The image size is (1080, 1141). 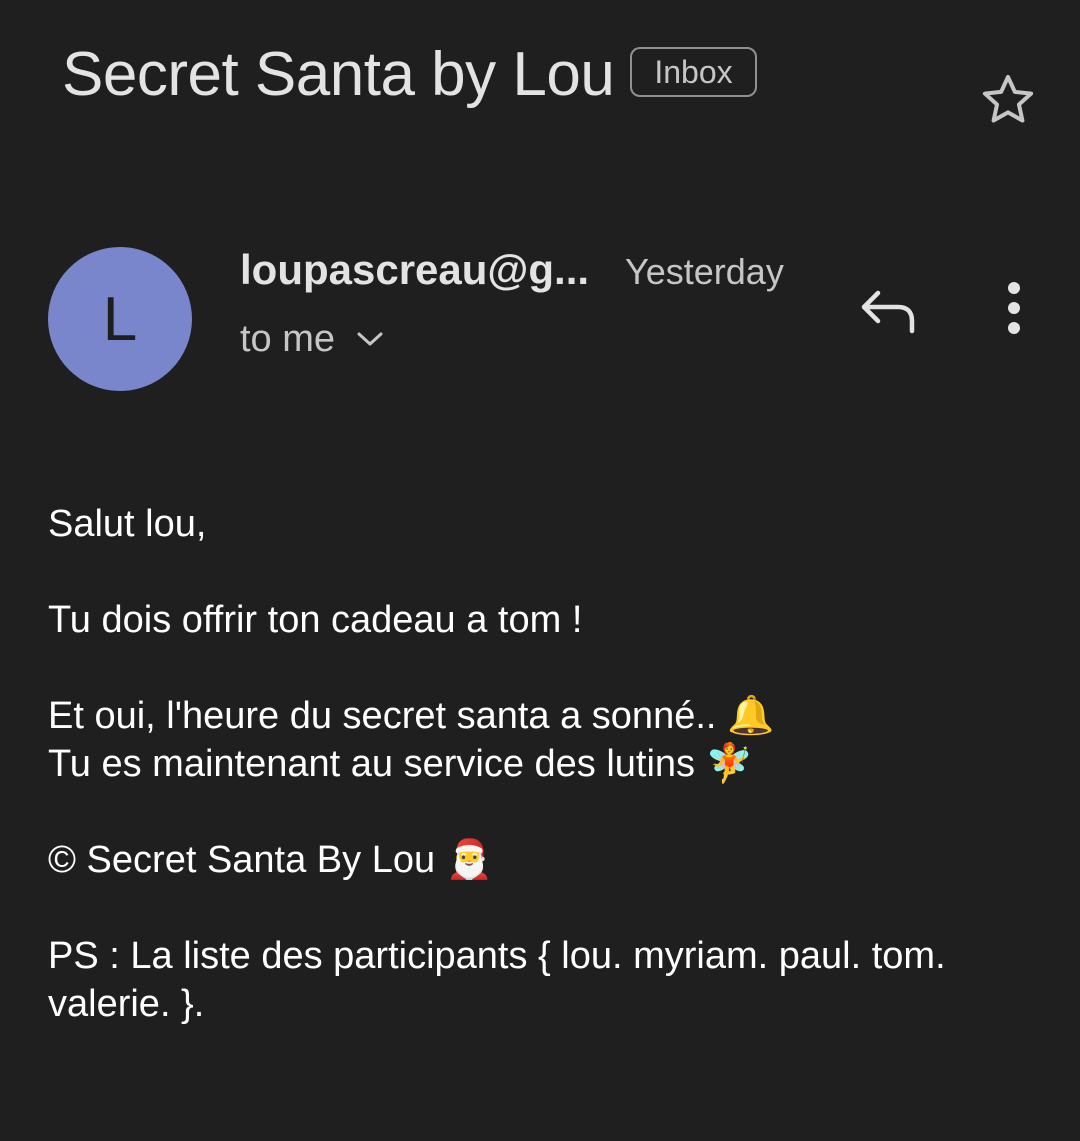 I want to click on star-icon, so click(x=1008, y=100).